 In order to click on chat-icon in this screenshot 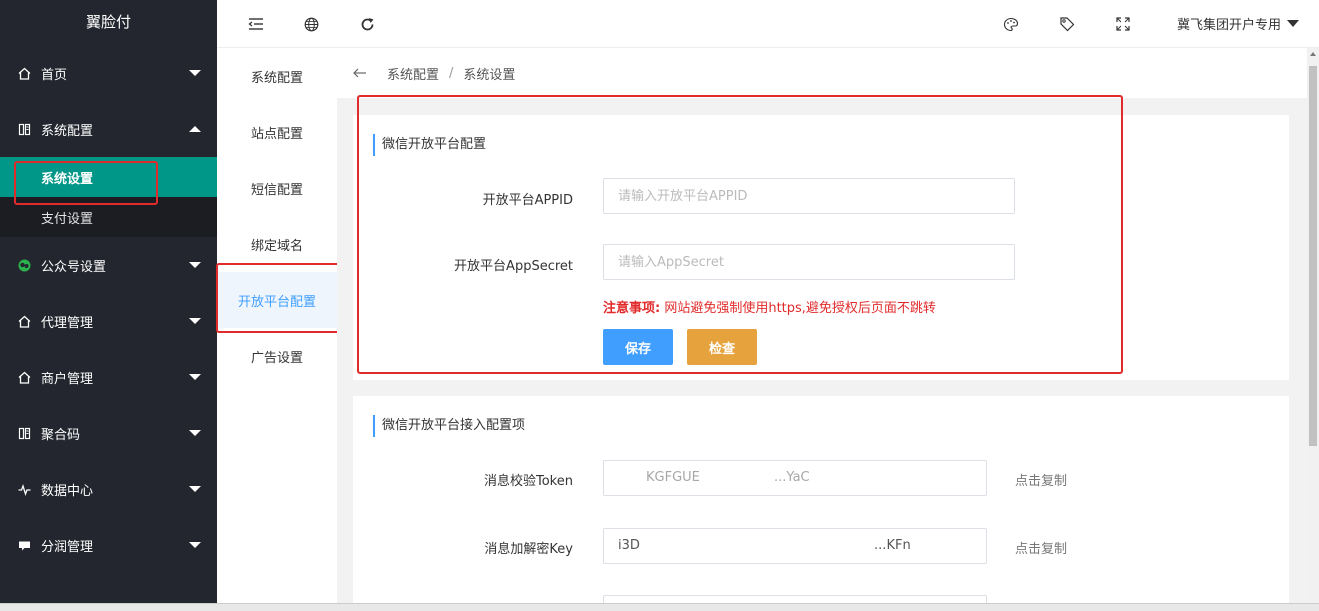, I will do `click(24, 545)`.